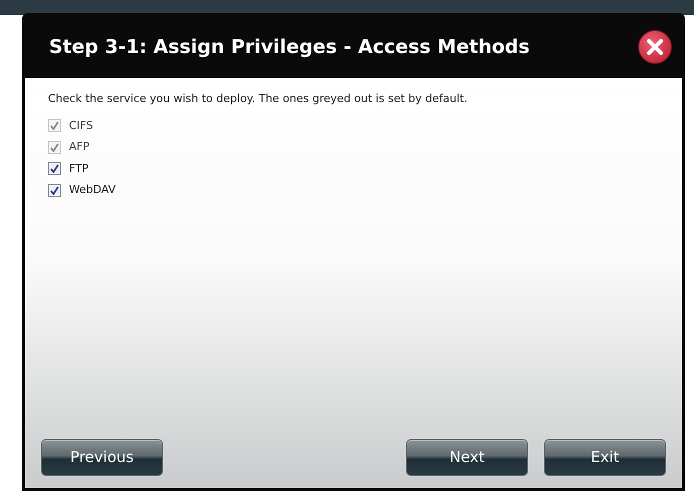 The width and height of the screenshot is (694, 491). Describe the element at coordinates (92, 190) in the screenshot. I see `service-label: WebDAV` at that location.